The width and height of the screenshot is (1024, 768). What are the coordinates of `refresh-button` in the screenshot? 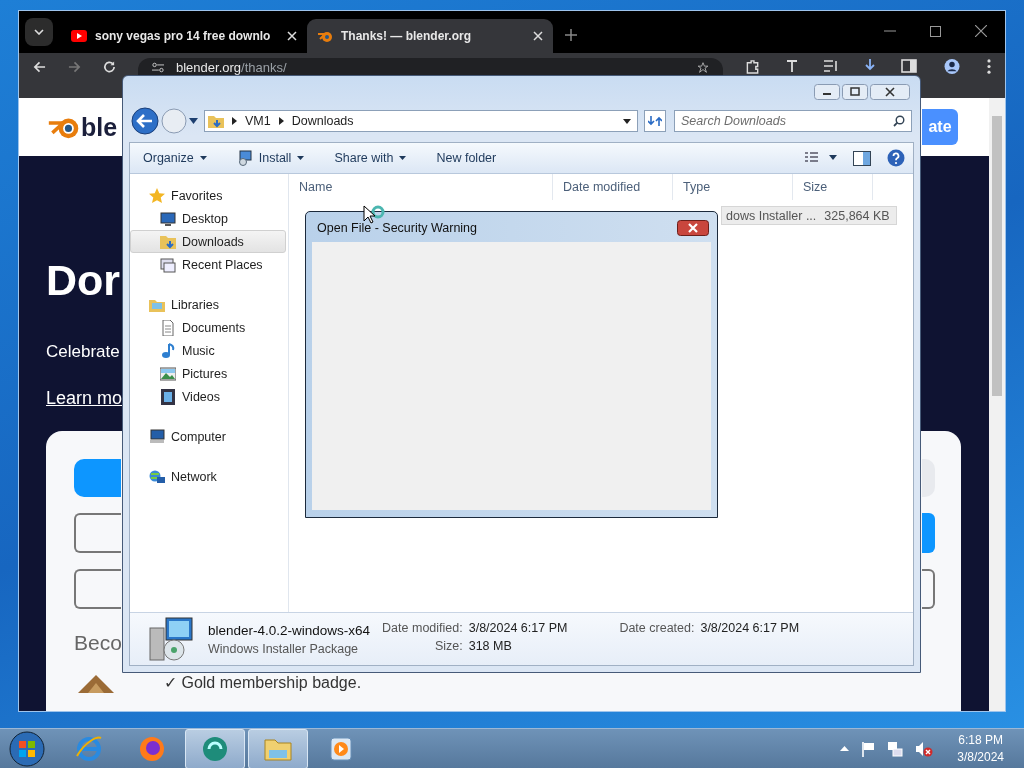 It's located at (655, 121).